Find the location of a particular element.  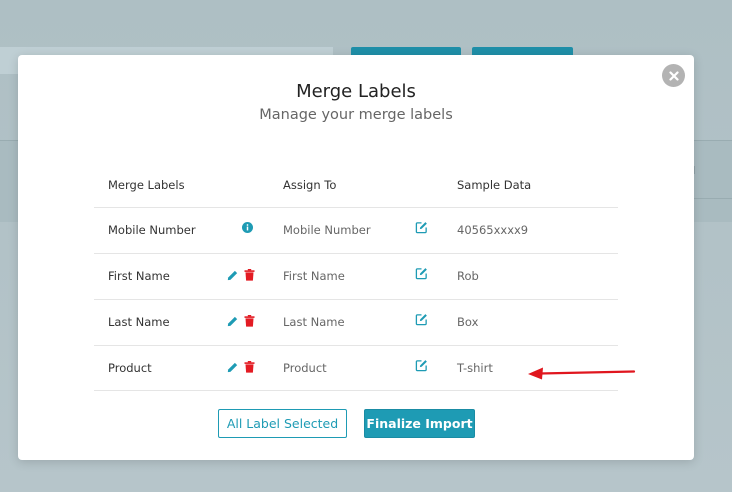

merge-label-name: Mobile Number is located at coordinates (152, 230).